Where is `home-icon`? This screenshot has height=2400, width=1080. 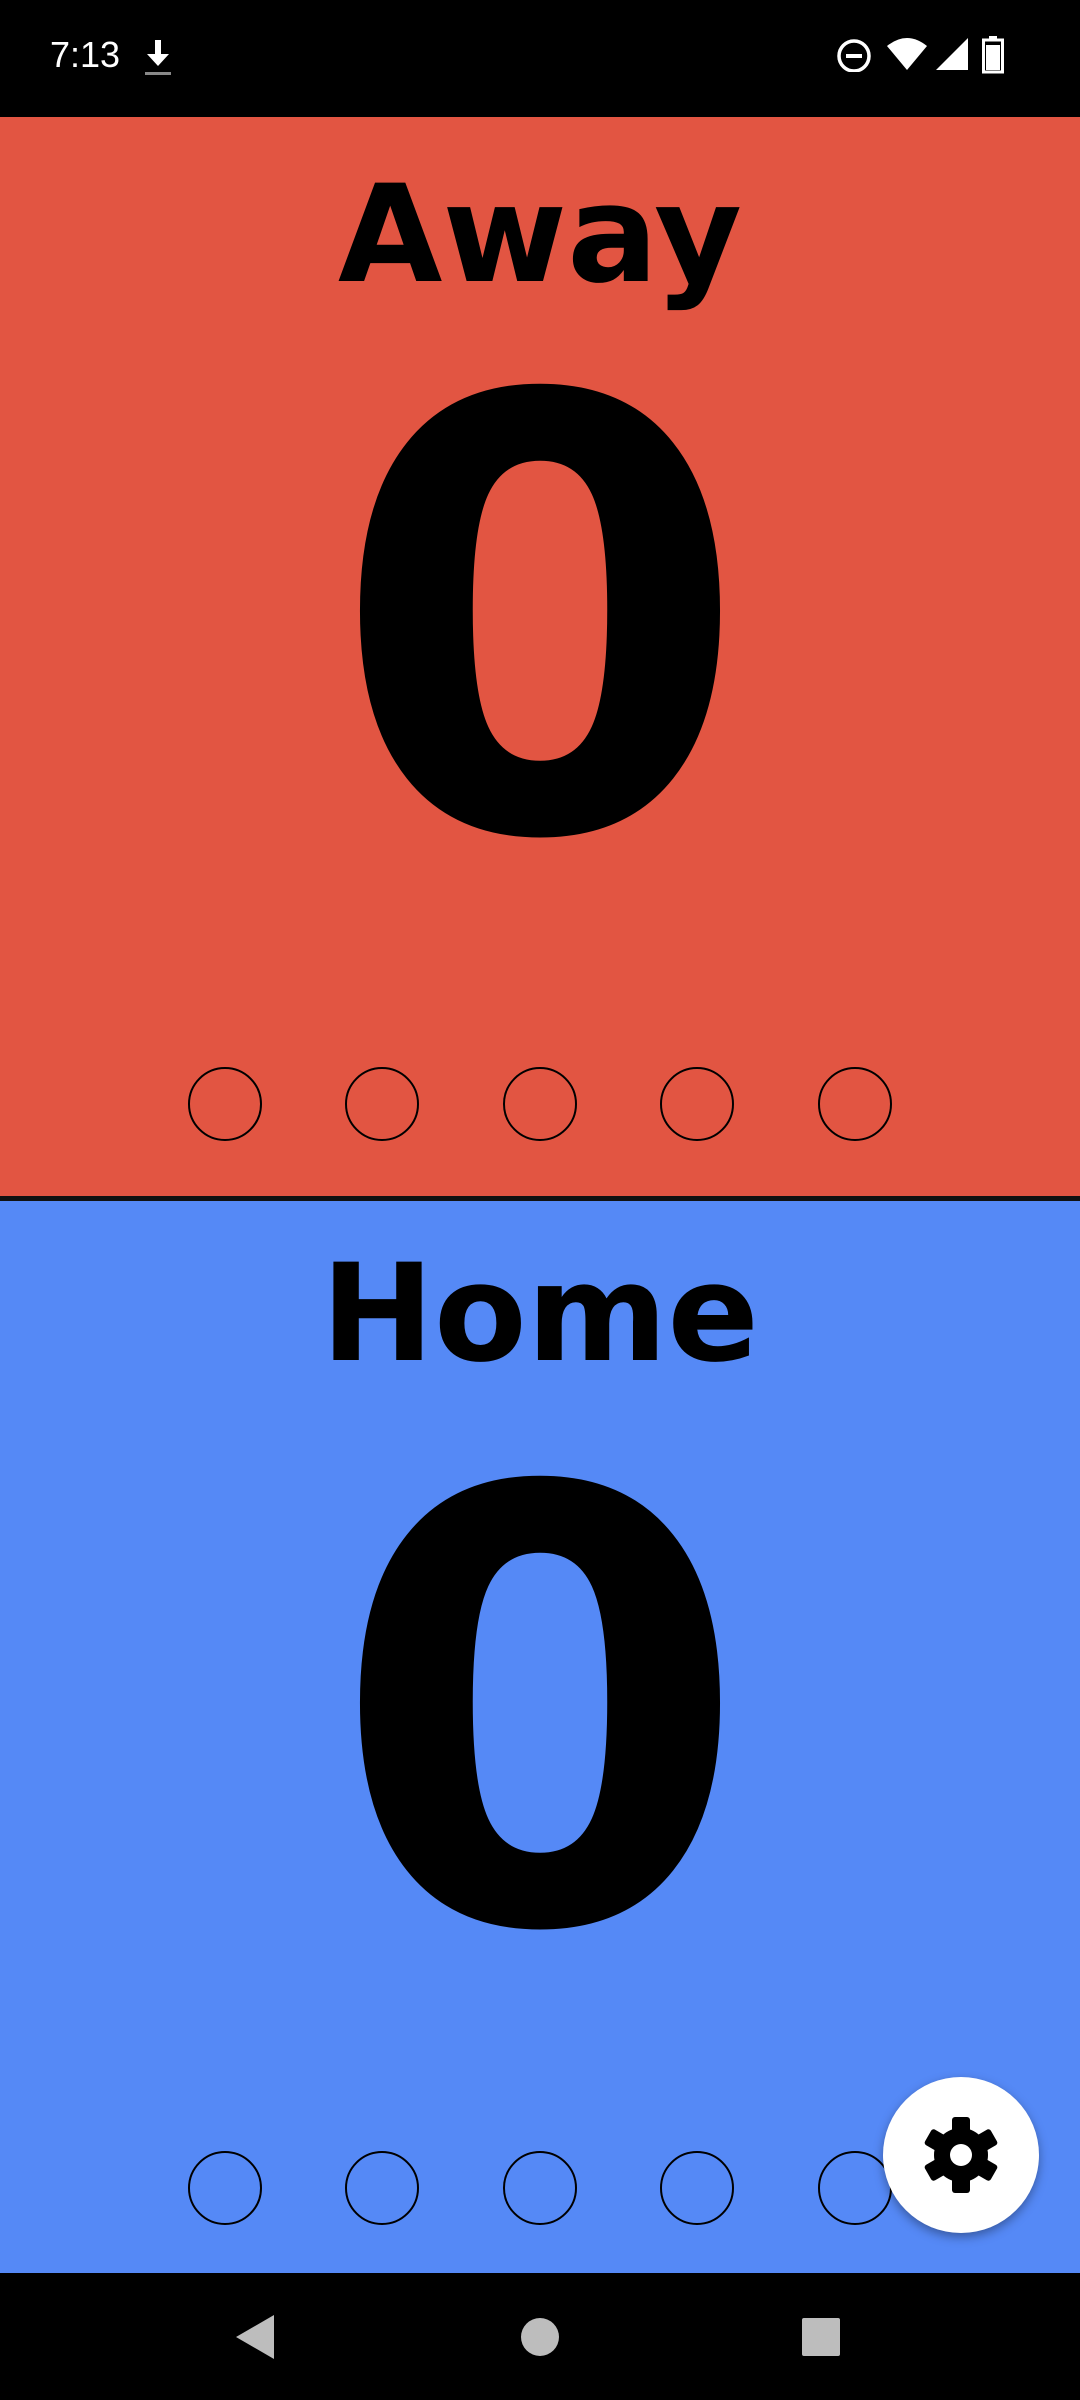
home-icon is located at coordinates (540, 2337).